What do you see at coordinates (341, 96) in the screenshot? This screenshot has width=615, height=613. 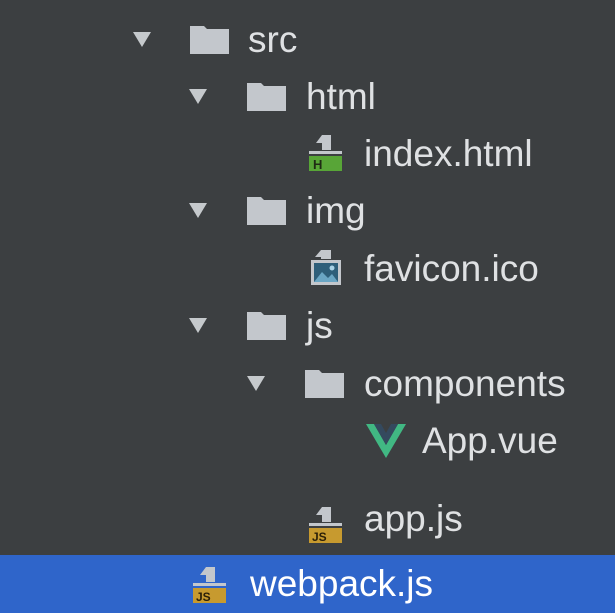 I see `tree-item-label: html` at bounding box center [341, 96].